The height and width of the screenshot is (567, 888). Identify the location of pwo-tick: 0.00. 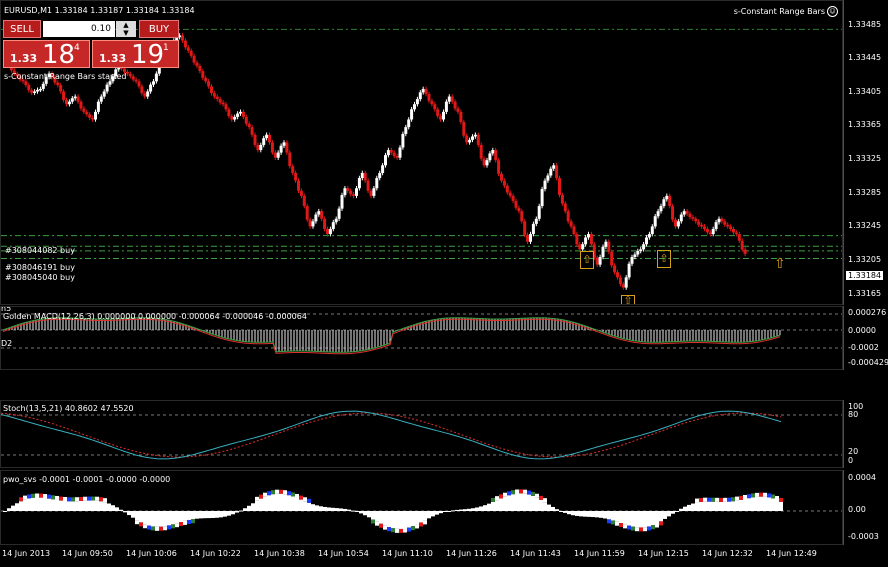
(857, 509).